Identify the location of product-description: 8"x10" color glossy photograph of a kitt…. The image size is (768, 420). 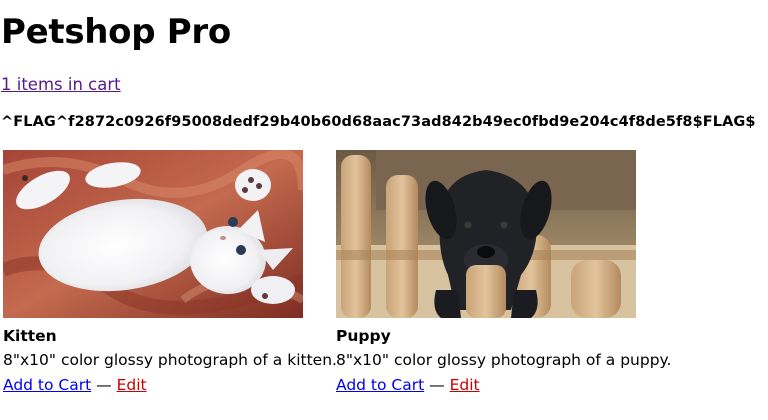
(170, 360).